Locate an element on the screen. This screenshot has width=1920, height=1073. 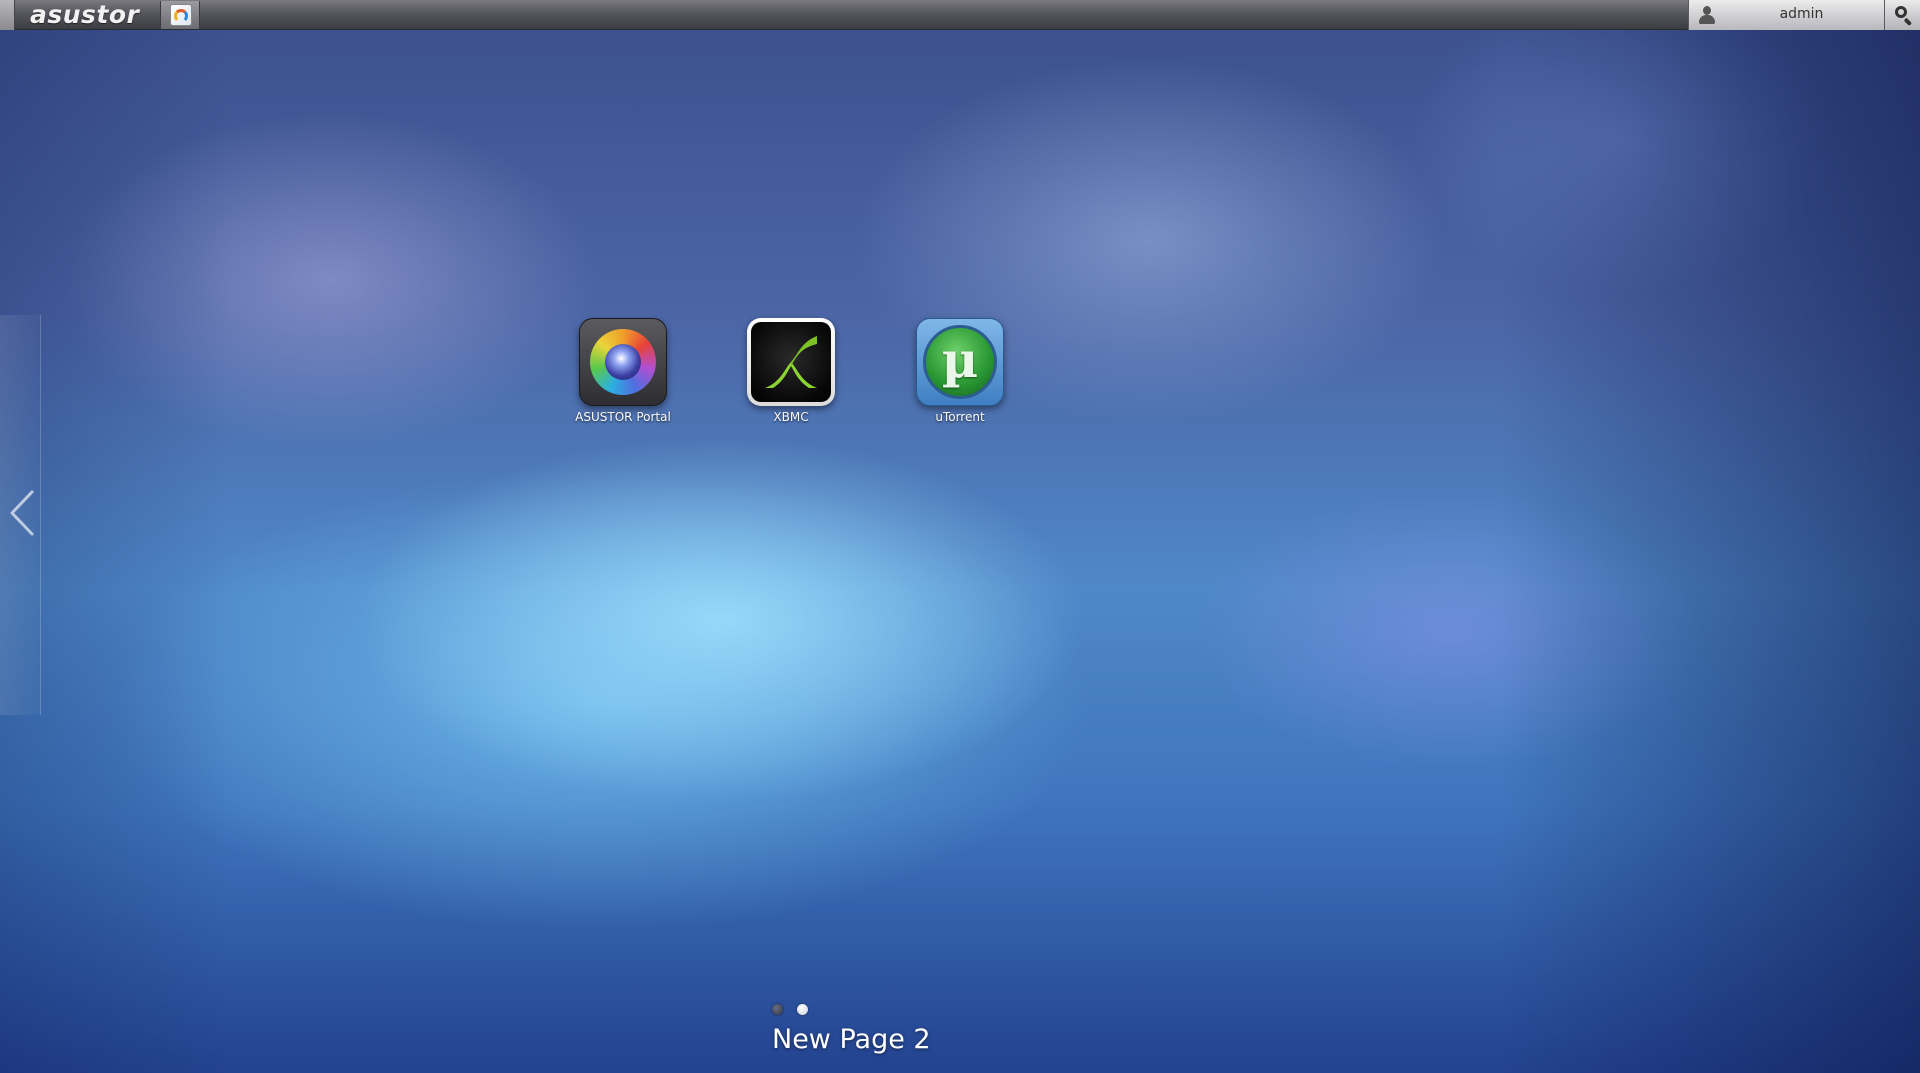
app-asustor-portal: ASUSTOR Portal is located at coordinates (623, 371).